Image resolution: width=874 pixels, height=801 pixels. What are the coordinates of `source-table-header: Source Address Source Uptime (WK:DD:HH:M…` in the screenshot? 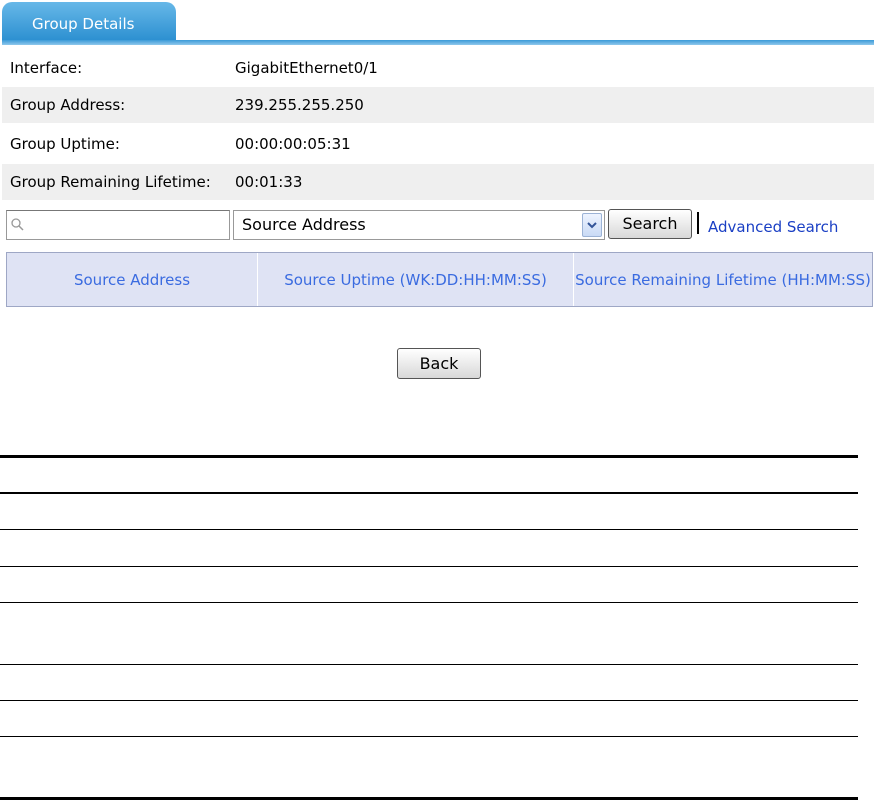 It's located at (439, 279).